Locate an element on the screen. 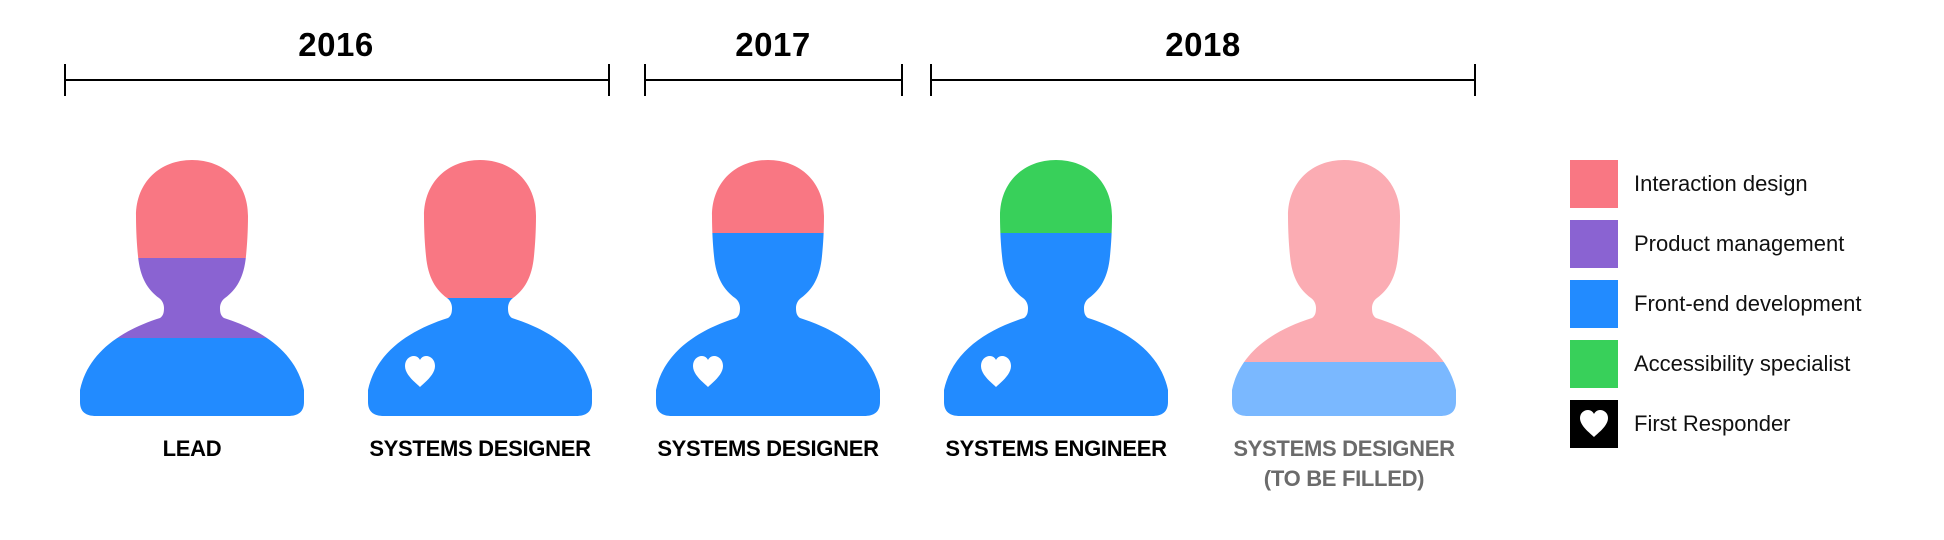 This screenshot has height=540, width=1944. year-bracket-2018 is located at coordinates (1203, 80).